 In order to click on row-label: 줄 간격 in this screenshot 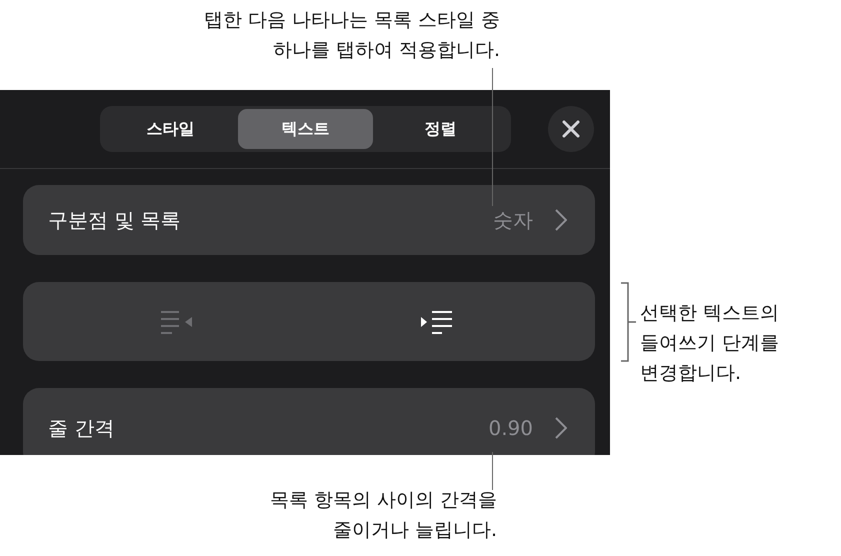, I will do `click(82, 428)`.